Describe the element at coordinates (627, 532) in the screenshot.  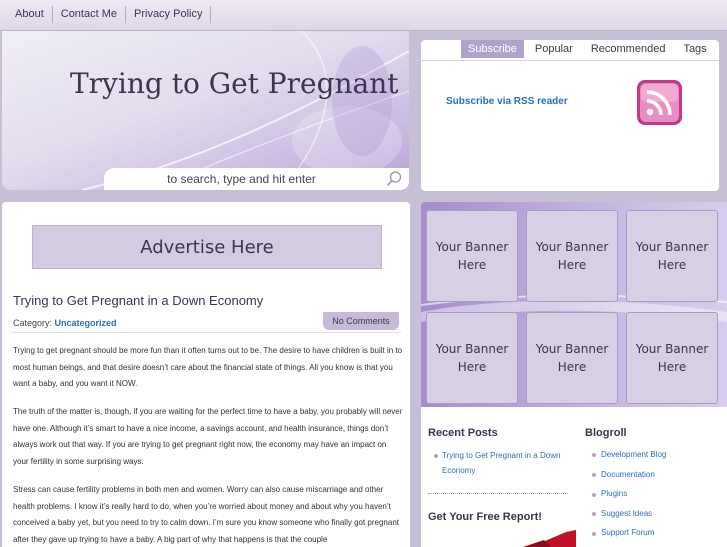
I see `blogroll-link-support-forum: Support Forum` at that location.